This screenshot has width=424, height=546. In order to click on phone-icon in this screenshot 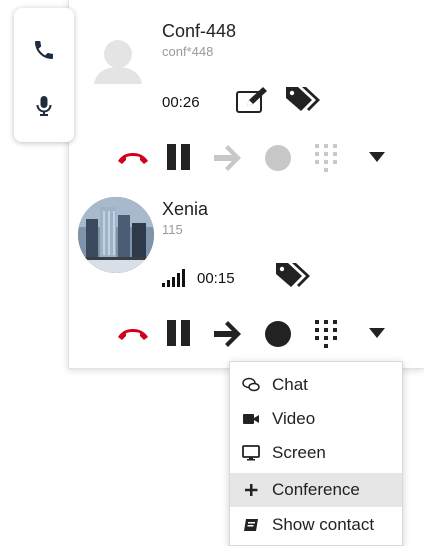, I will do `click(44, 50)`.